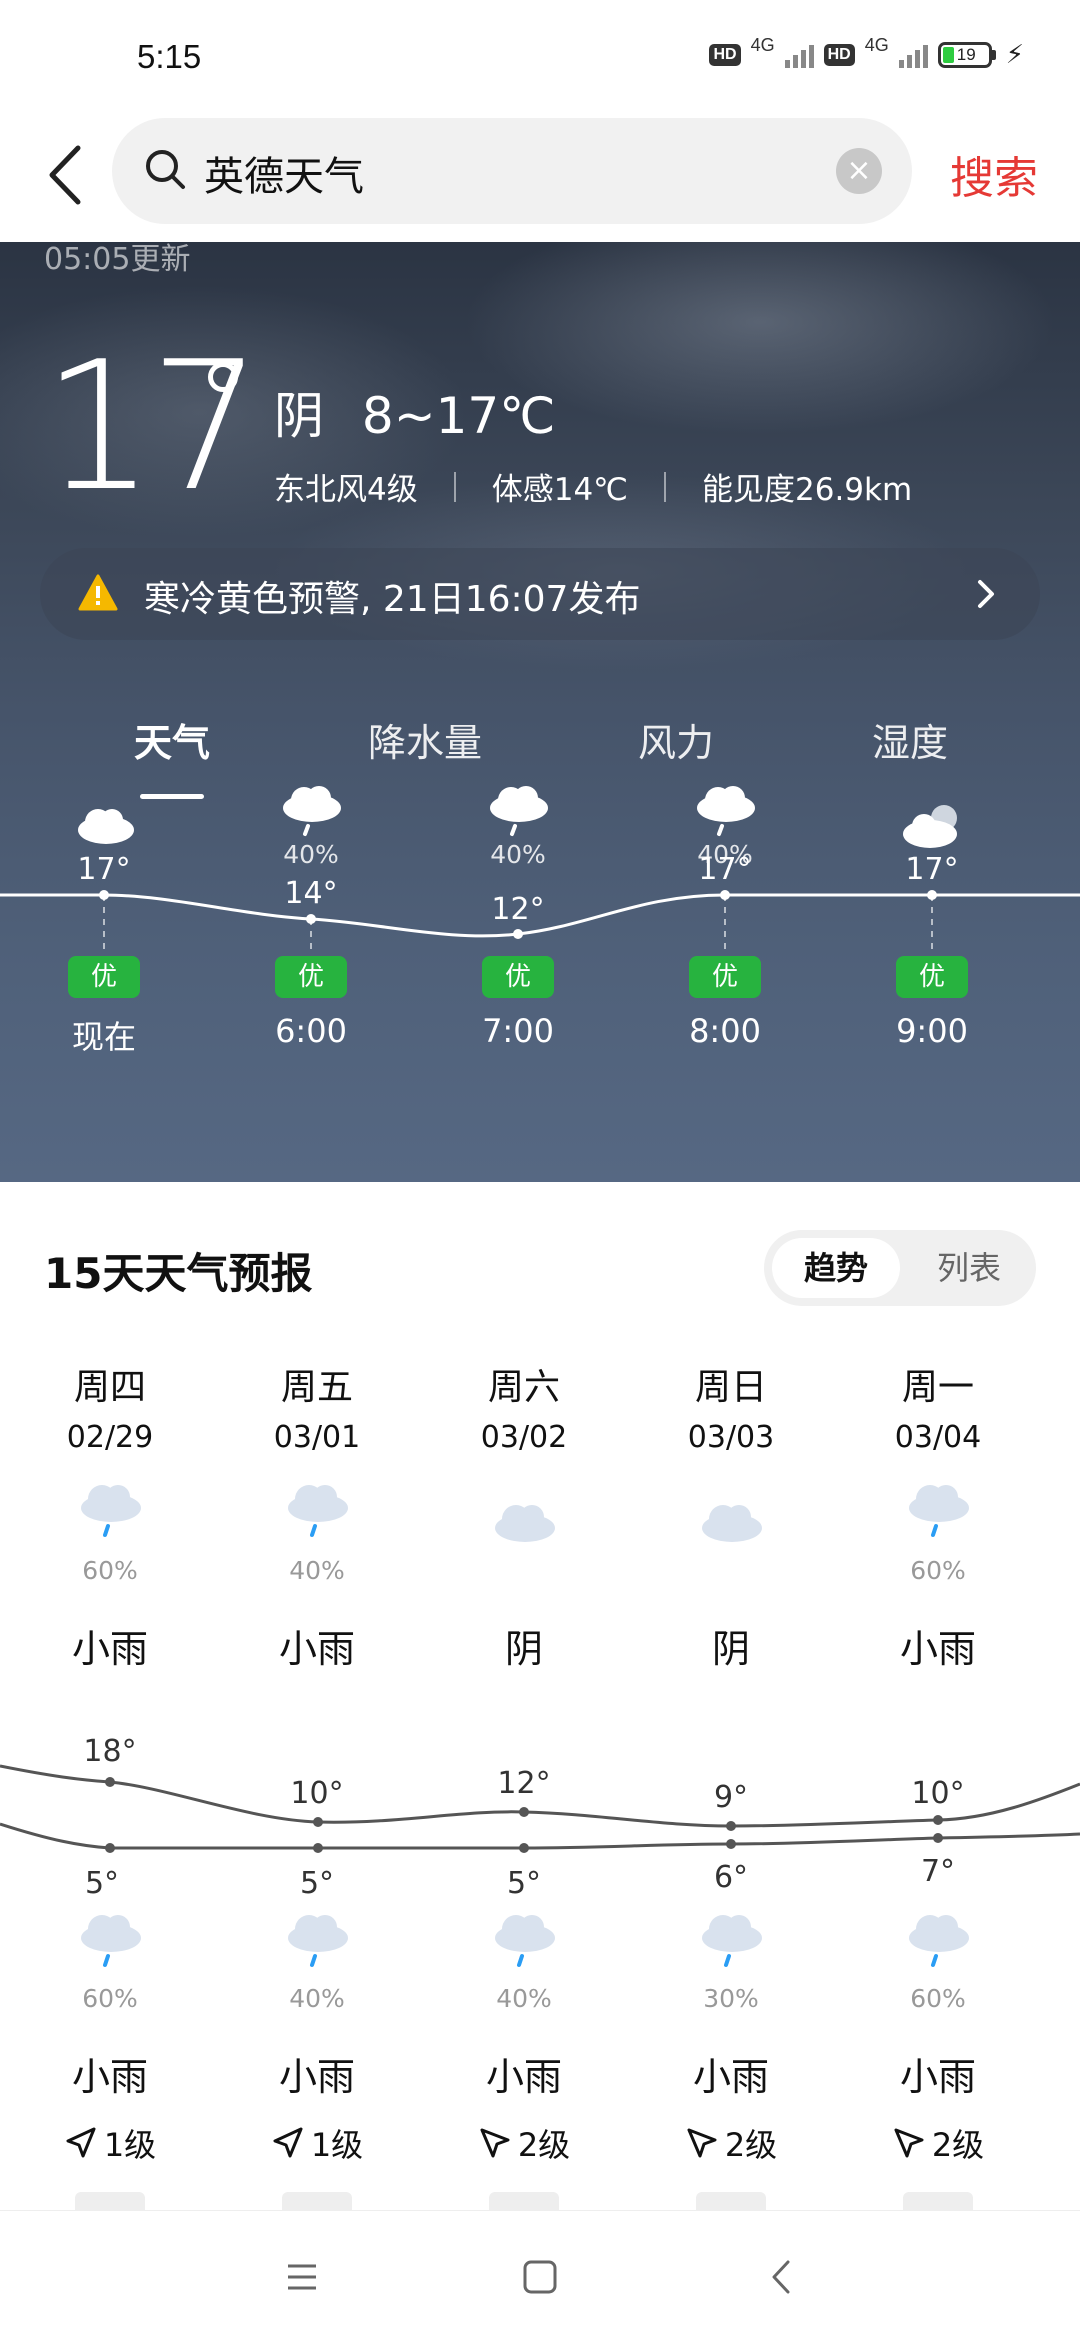 The width and height of the screenshot is (1080, 2341). I want to click on hourly-time: 8:00, so click(725, 1031).